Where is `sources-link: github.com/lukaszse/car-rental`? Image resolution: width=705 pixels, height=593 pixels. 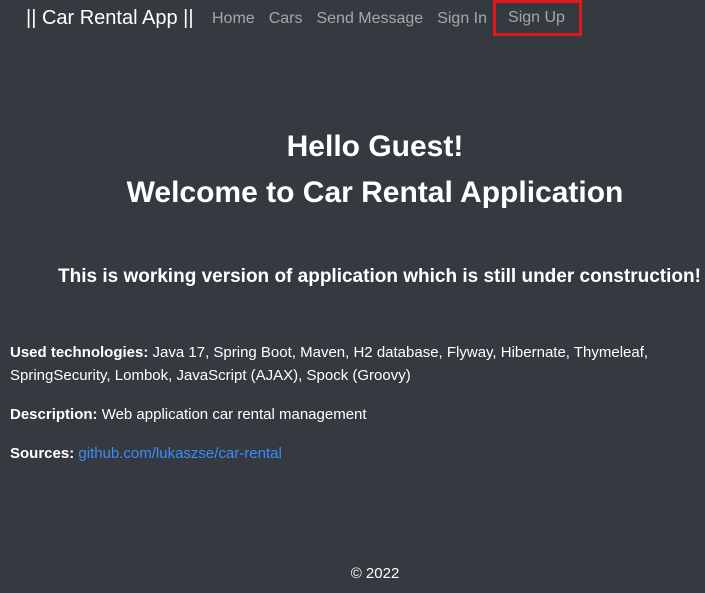 sources-link: github.com/lukaszse/car-rental is located at coordinates (179, 453).